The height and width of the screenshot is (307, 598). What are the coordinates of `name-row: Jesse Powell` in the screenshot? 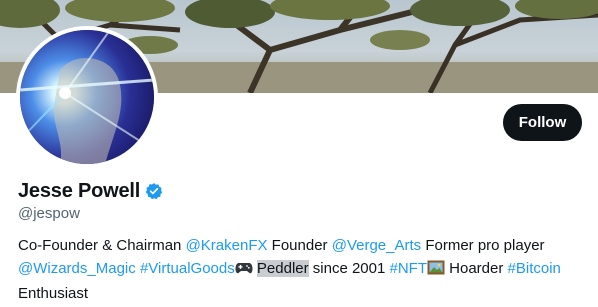 It's located at (90, 191).